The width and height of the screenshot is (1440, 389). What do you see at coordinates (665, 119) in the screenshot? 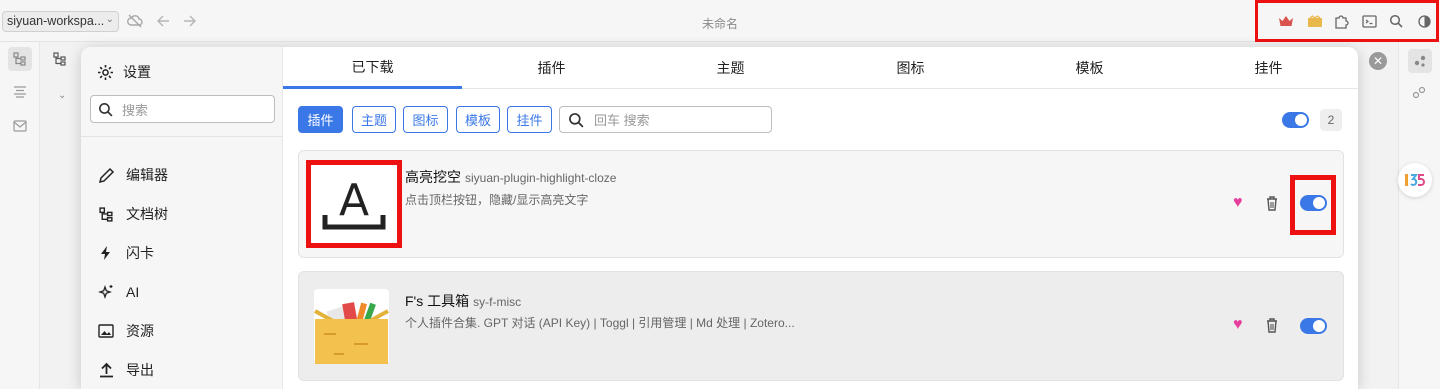
I see `bazaar-search-input: 回车 搜索` at bounding box center [665, 119].